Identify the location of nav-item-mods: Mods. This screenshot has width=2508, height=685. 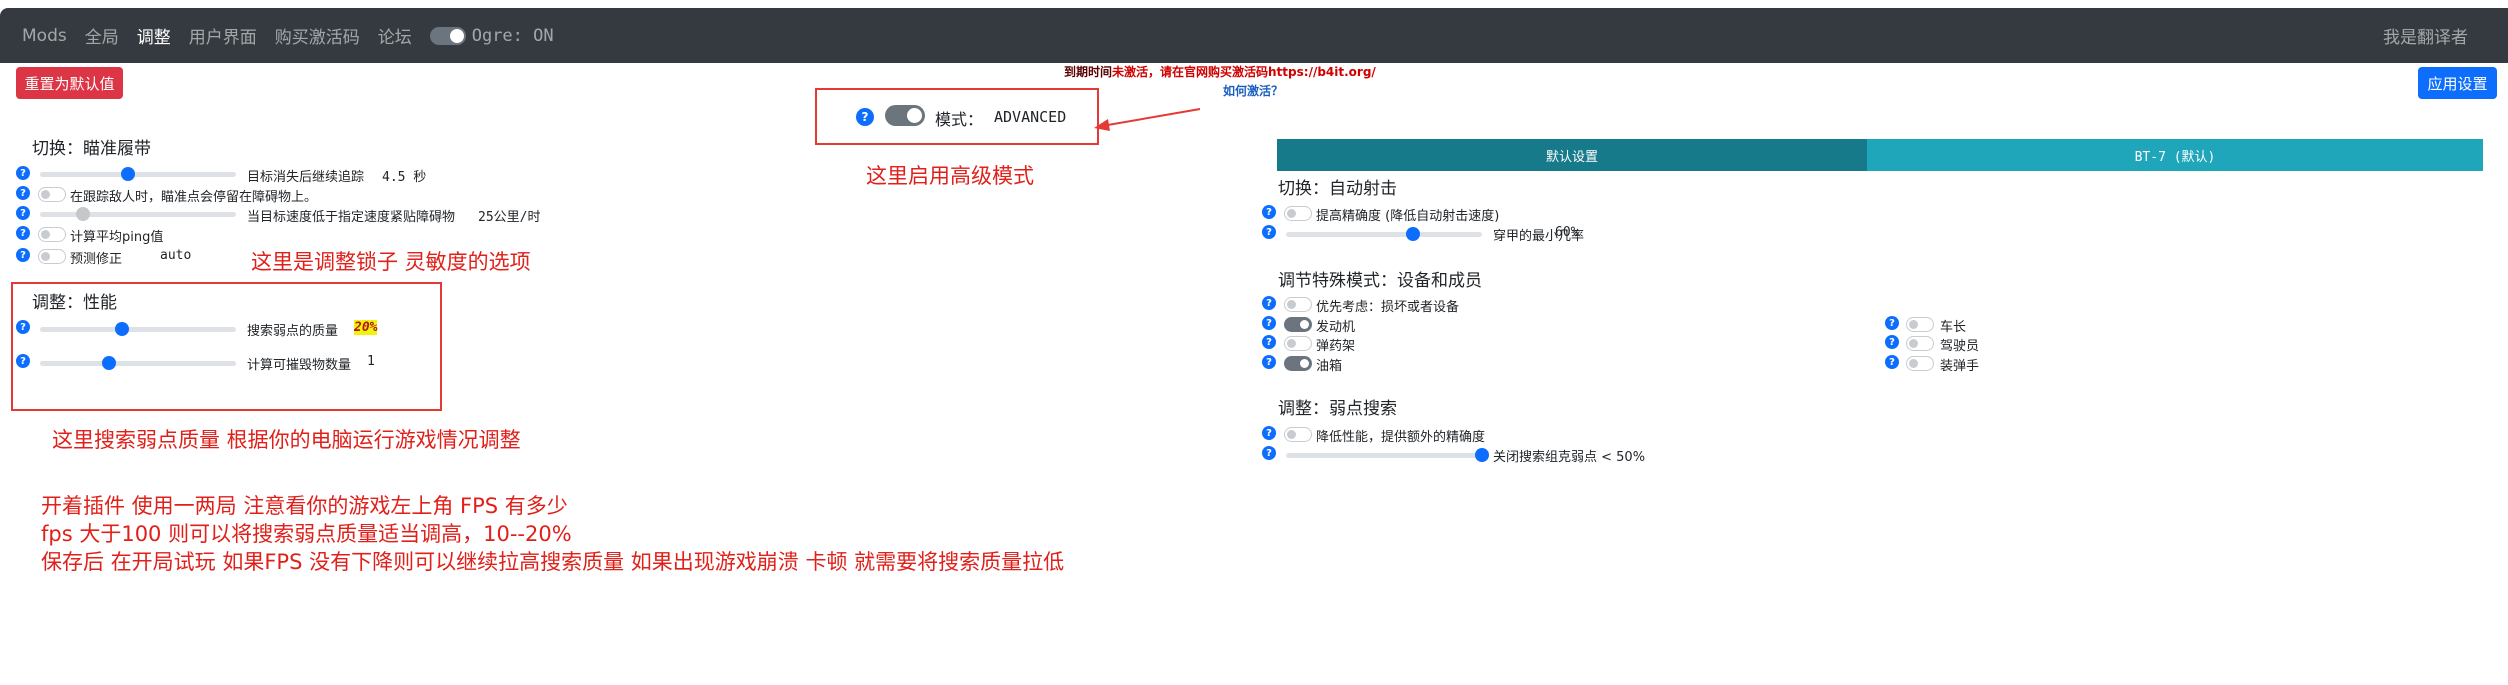
(44, 36).